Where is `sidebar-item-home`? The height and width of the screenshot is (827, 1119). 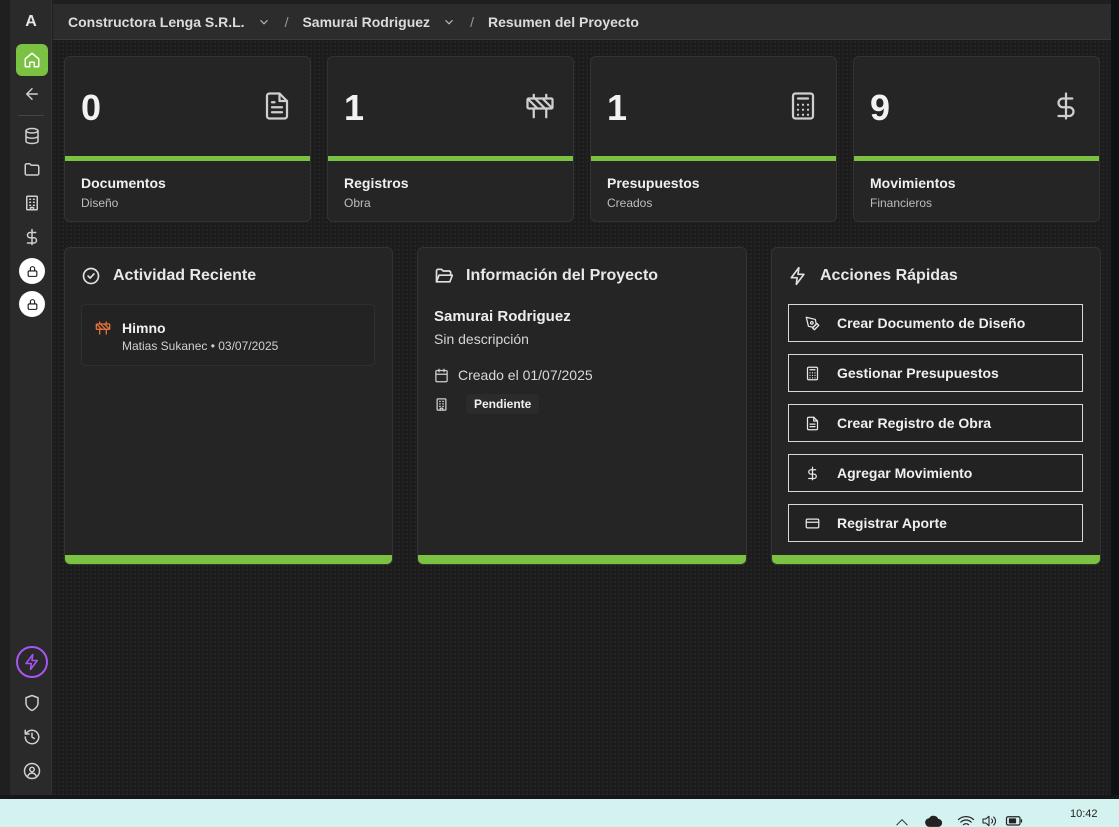
sidebar-item-home is located at coordinates (32, 60).